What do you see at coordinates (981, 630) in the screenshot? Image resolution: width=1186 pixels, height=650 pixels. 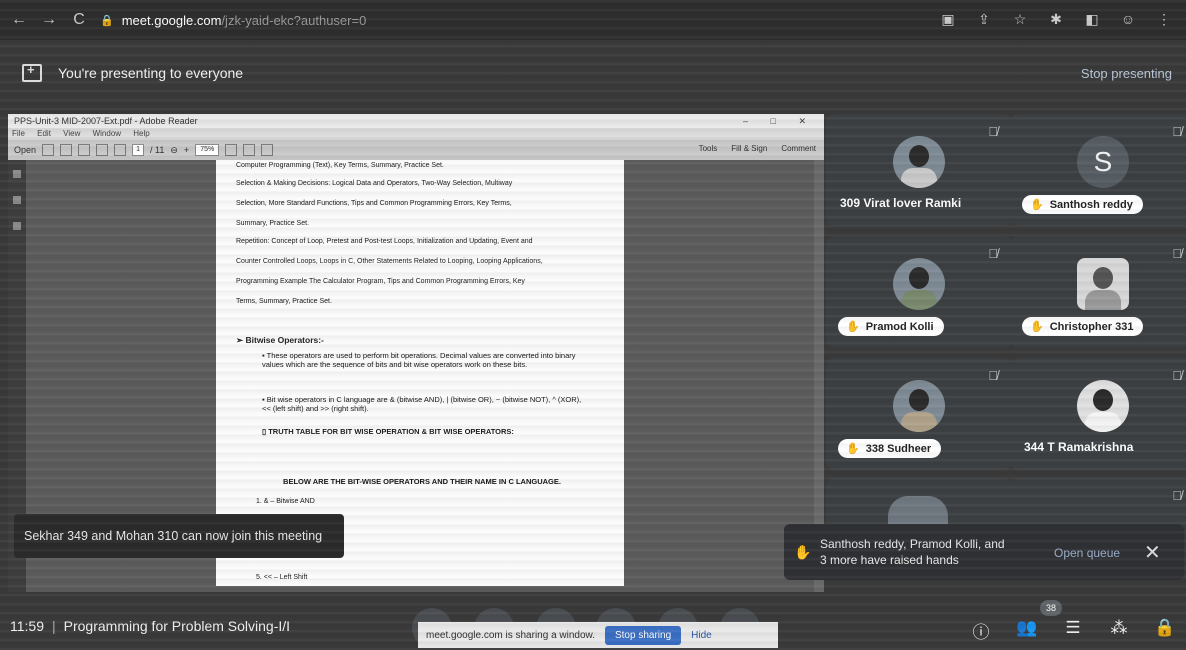 I see `info-icon: ⓘ` at bounding box center [981, 630].